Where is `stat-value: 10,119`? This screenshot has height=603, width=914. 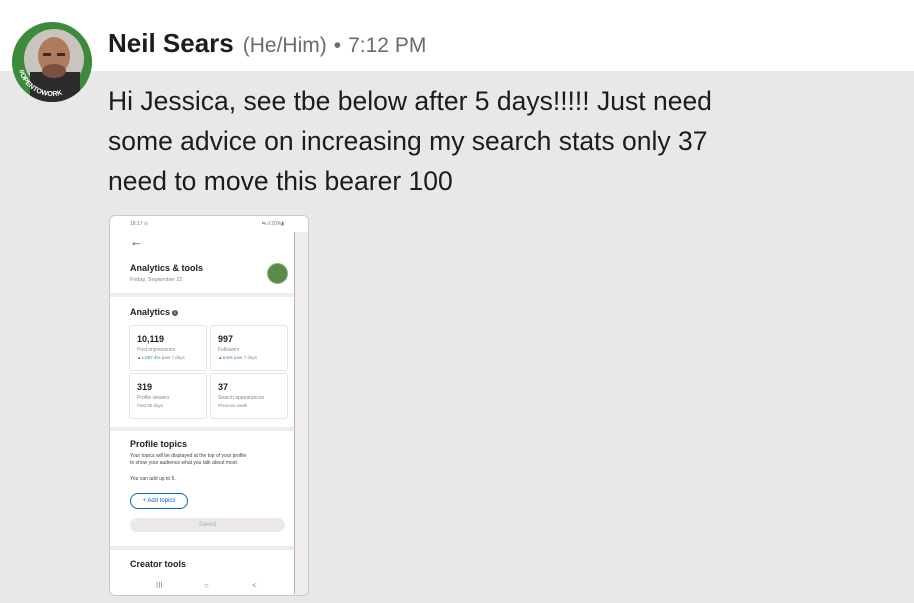 stat-value: 10,119 is located at coordinates (151, 339).